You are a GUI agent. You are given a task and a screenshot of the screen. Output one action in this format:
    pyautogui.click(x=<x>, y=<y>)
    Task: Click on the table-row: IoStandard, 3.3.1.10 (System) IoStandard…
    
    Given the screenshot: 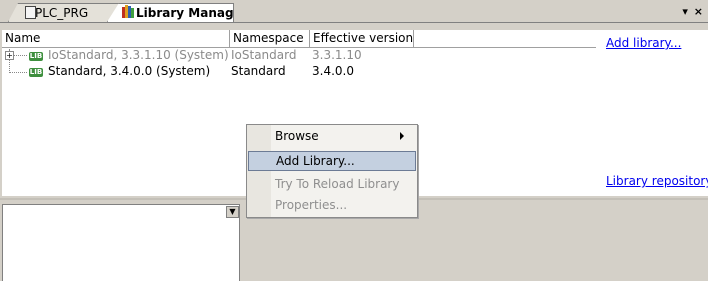 What is the action you would take?
    pyautogui.click(x=300, y=55)
    